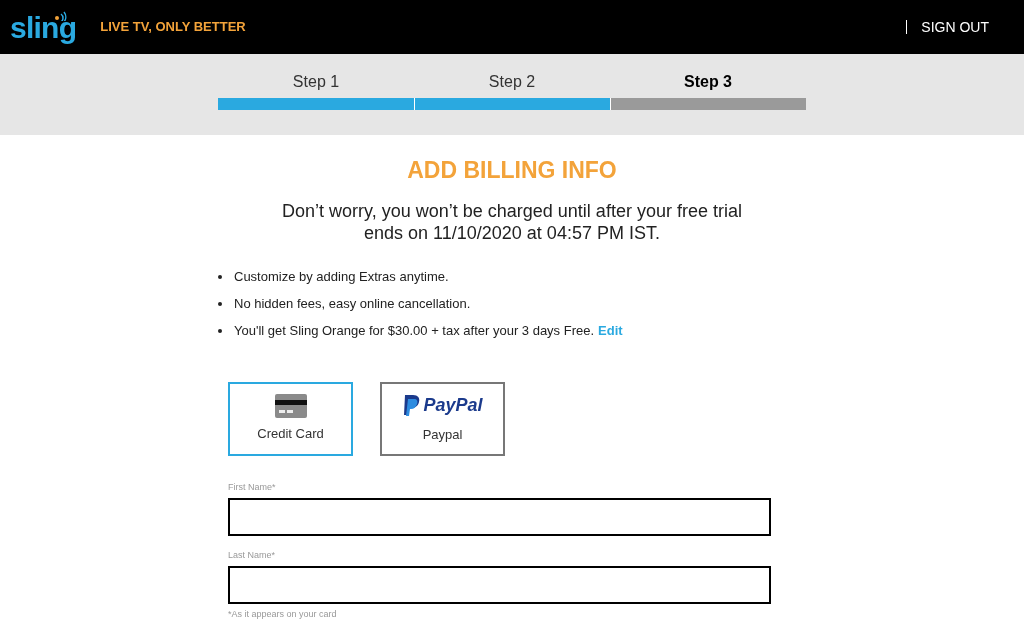  What do you see at coordinates (252, 555) in the screenshot?
I see `field-label: Last Name*` at bounding box center [252, 555].